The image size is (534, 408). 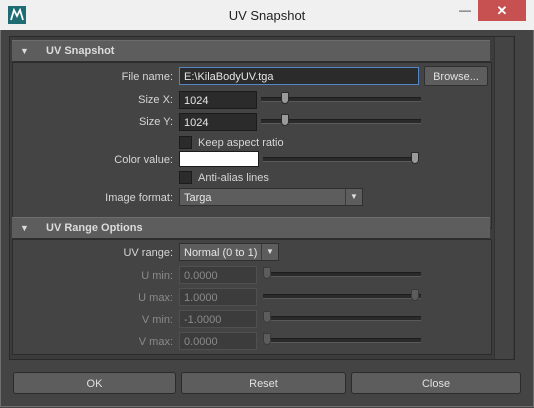 What do you see at coordinates (157, 276) in the screenshot?
I see `u-min-label: U min:` at bounding box center [157, 276].